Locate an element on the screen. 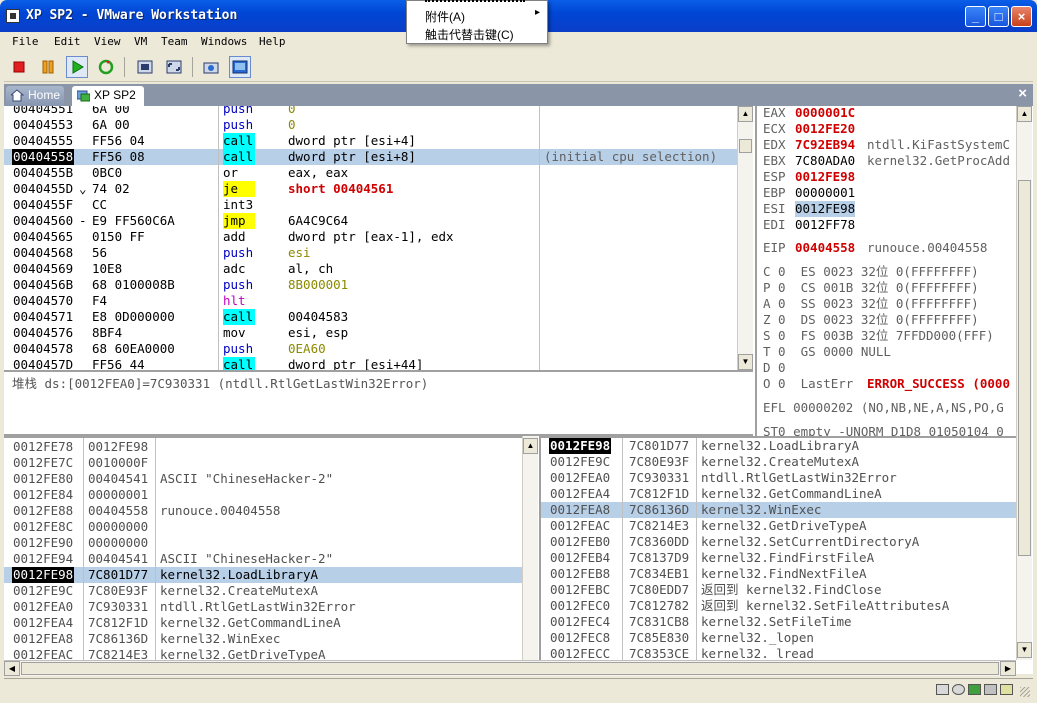 The width and height of the screenshot is (1037, 703). disasm-row: 0040455D ⌄ 74 02 je short 00404561 is located at coordinates (371, 189).